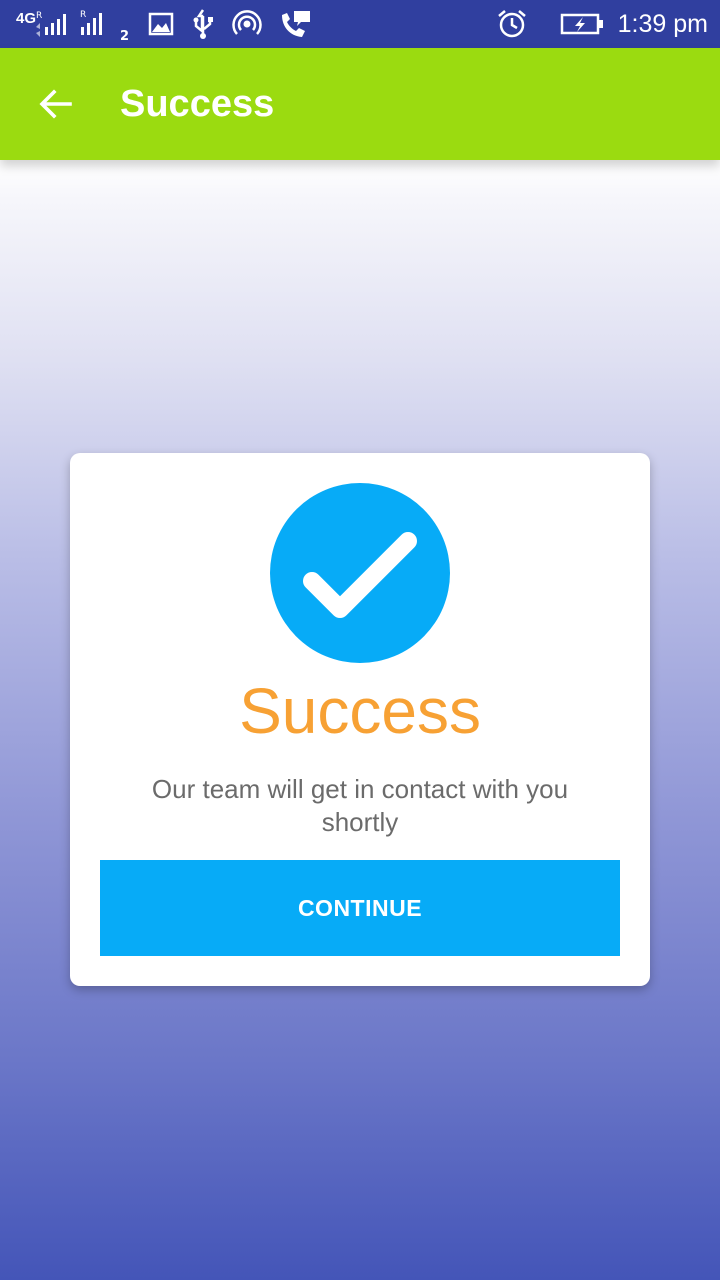 The height and width of the screenshot is (1280, 720). Describe the element at coordinates (43, 24) in the screenshot. I see `signal-sim1-icon: 4G R` at that location.